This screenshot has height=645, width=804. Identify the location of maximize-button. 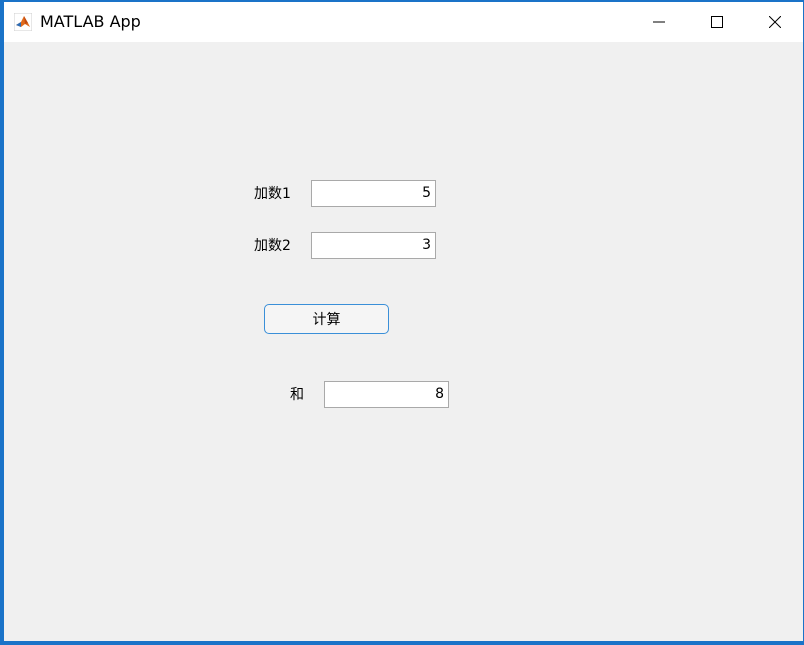
(717, 22).